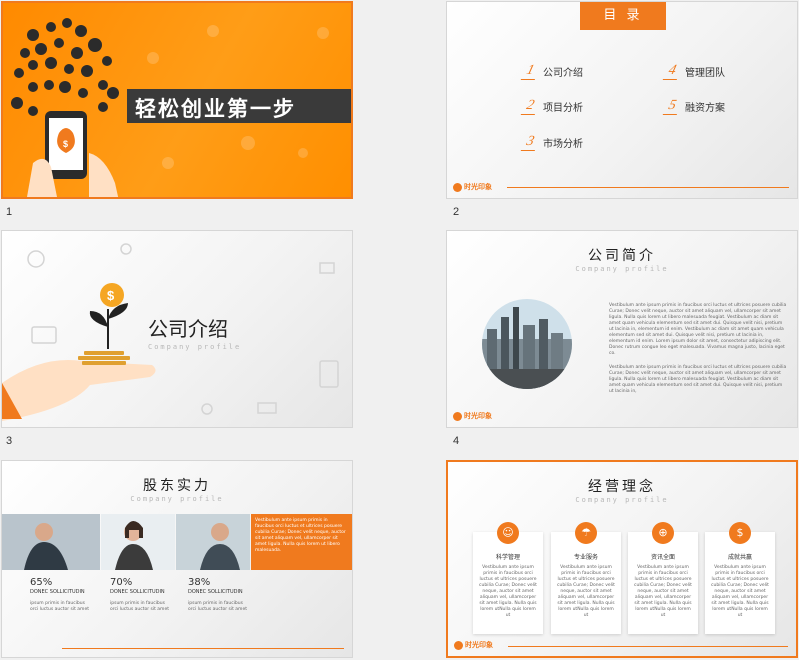 The height and width of the screenshot is (660, 799). I want to click on section-subtitle: Company profile, so click(195, 347).